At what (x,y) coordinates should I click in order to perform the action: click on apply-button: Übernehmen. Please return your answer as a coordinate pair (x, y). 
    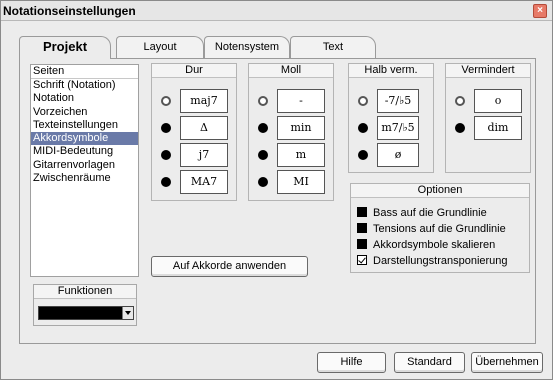
    Looking at the image, I should click on (507, 362).